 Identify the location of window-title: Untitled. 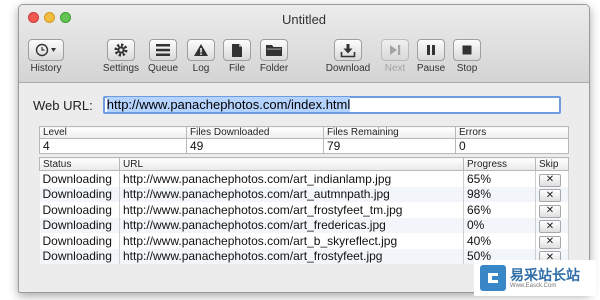
(304, 19).